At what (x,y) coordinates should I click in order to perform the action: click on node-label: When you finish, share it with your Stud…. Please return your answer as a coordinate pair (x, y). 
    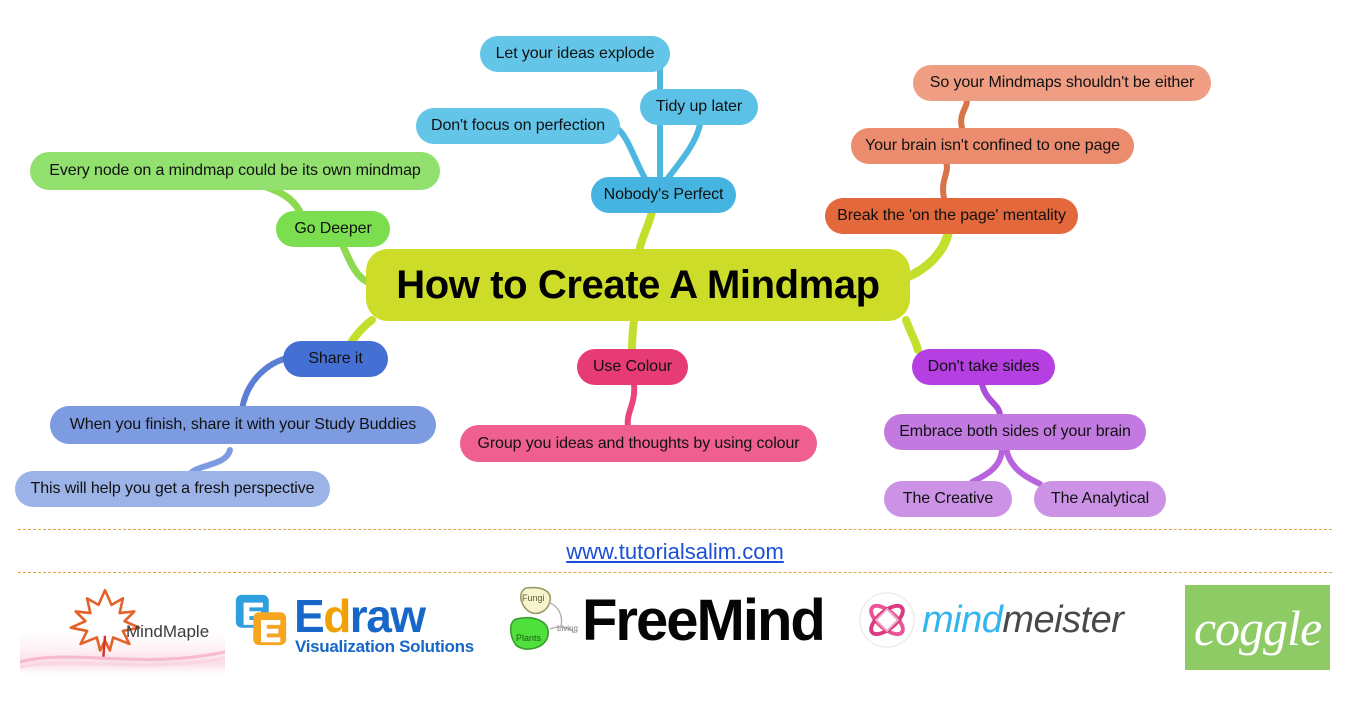
    Looking at the image, I should click on (243, 424).